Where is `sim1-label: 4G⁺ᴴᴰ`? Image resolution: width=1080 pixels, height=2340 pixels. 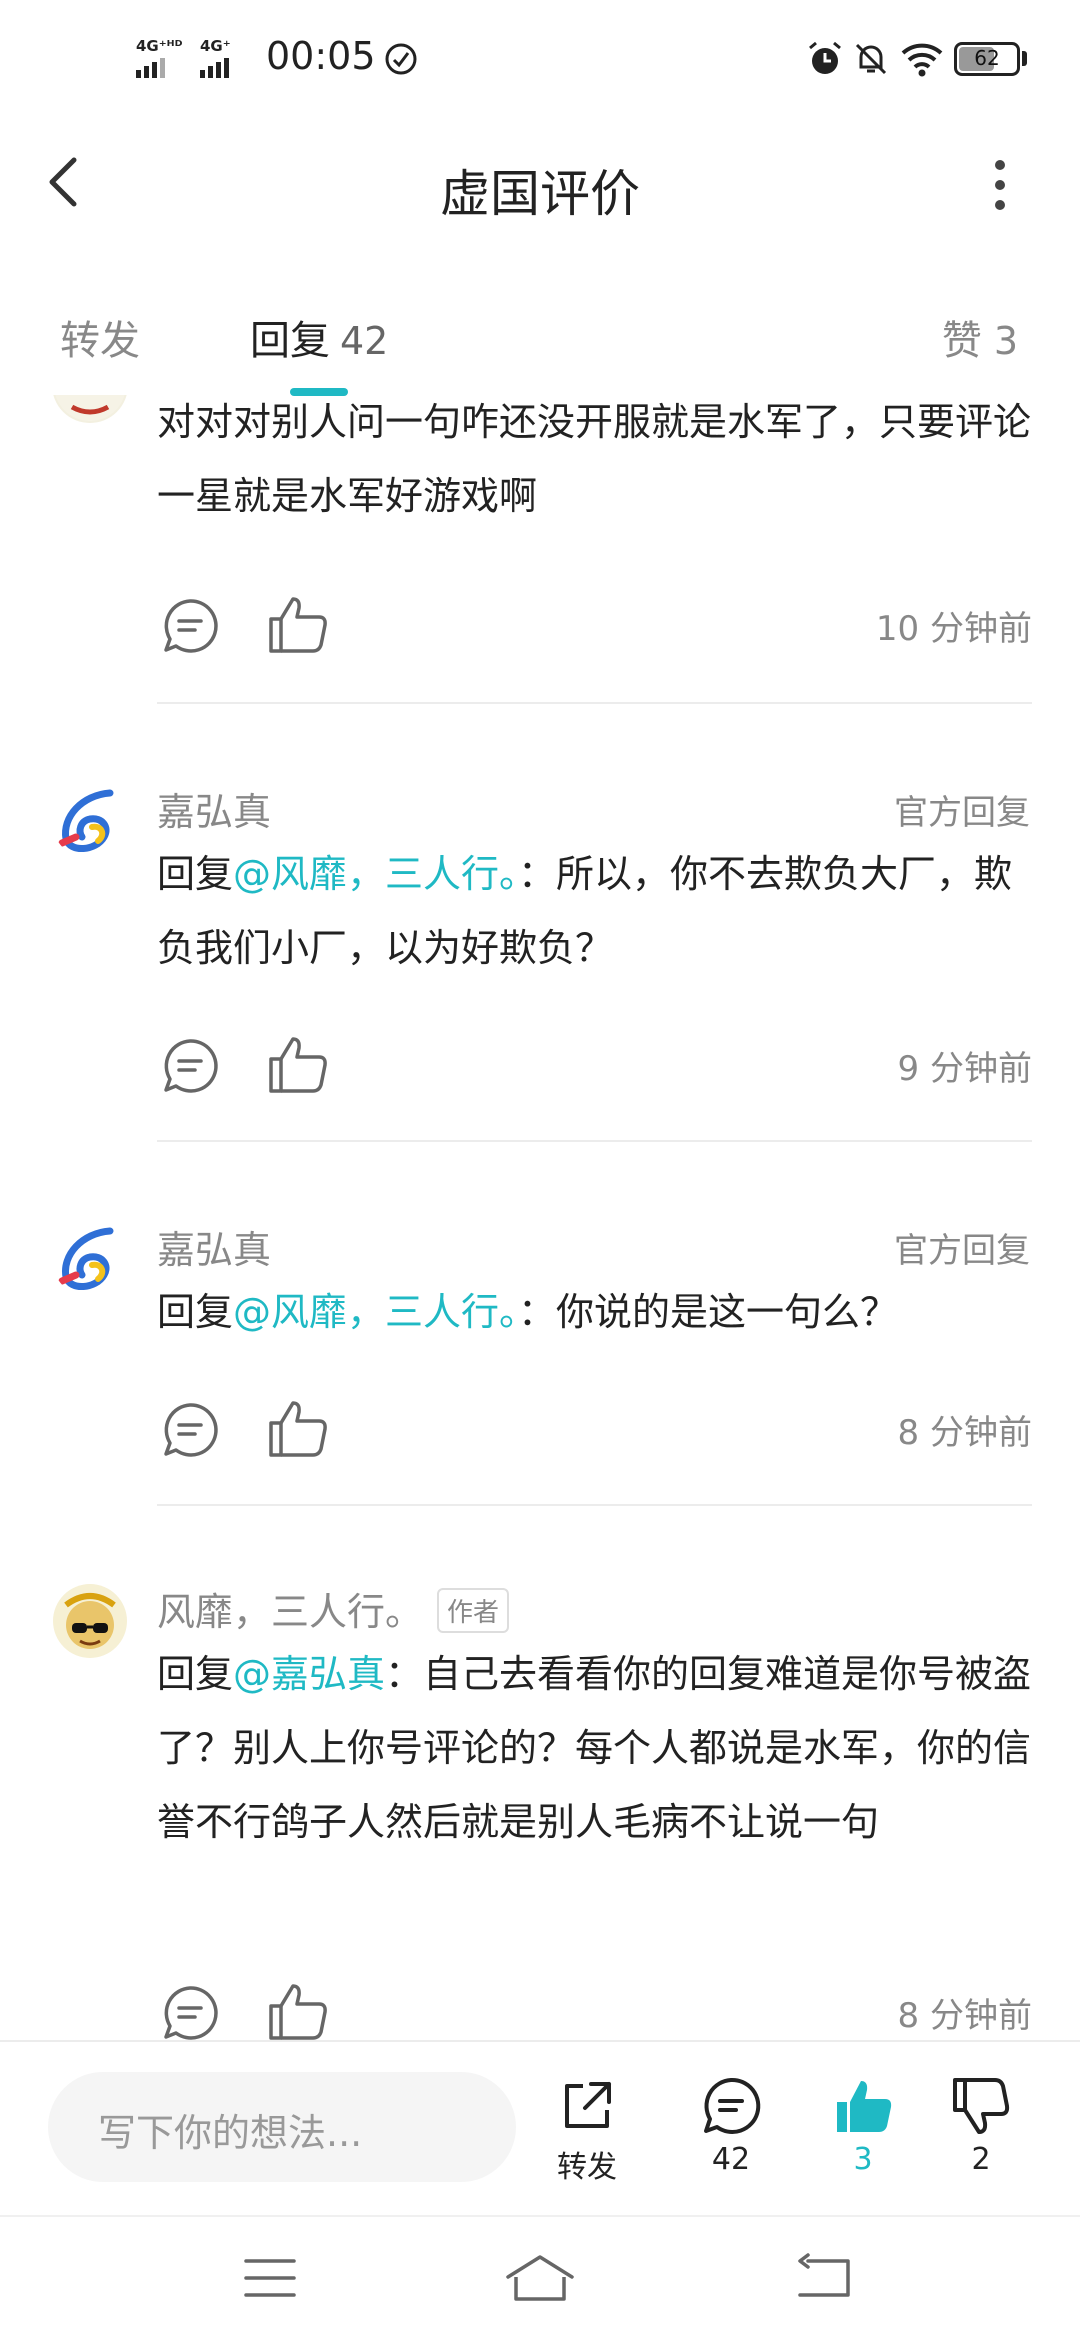 sim1-label: 4G⁺ᴴᴰ is located at coordinates (159, 46).